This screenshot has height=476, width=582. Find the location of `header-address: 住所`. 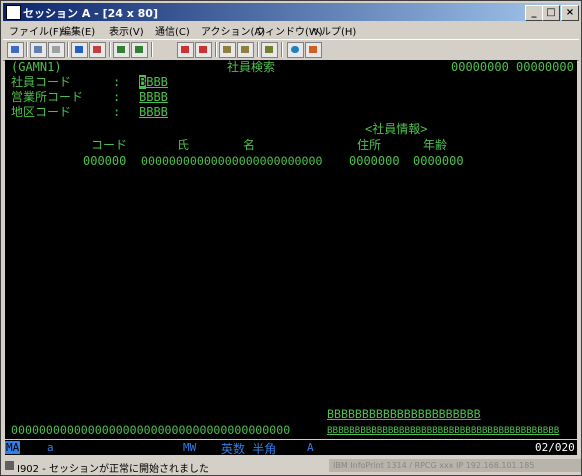

header-address: 住所 is located at coordinates (369, 145).